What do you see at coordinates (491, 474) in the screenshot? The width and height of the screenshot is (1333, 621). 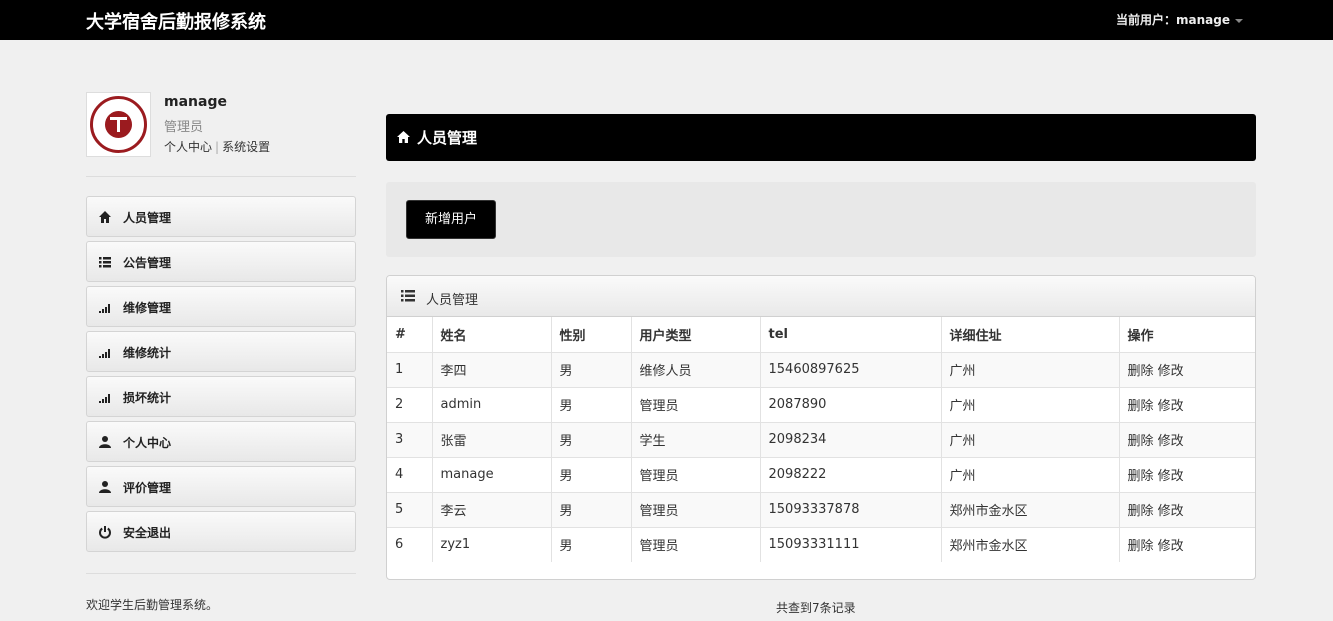 I see `cell-name: manage` at bounding box center [491, 474].